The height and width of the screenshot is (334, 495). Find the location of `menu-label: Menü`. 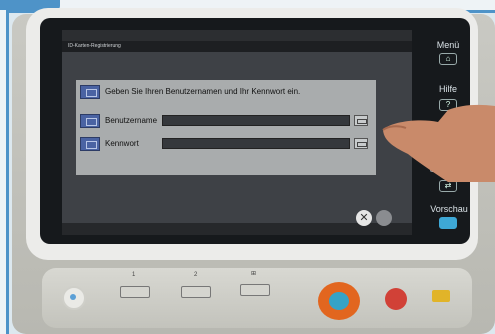

menu-label: Menü is located at coordinates (448, 45).